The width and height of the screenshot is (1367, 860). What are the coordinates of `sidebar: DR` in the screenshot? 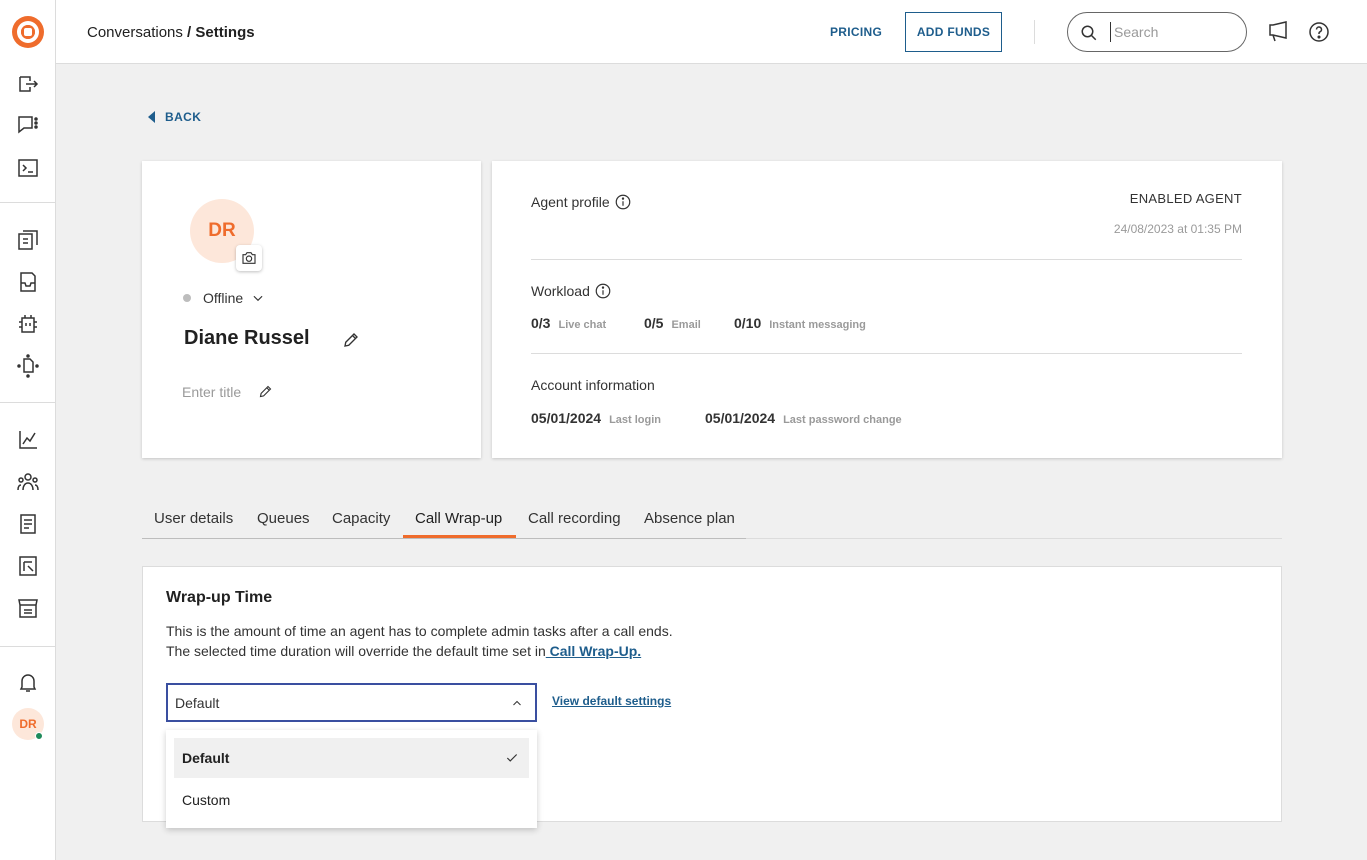 It's located at (28, 430).